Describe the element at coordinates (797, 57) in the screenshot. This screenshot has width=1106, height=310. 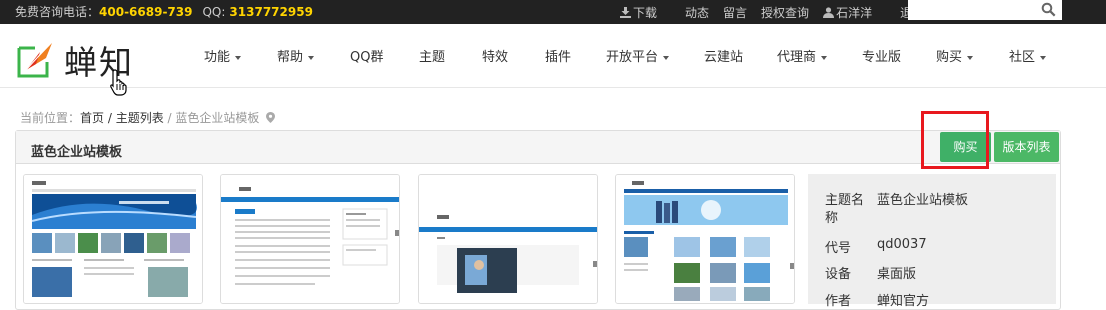
I see `nav-label: 代理商` at that location.